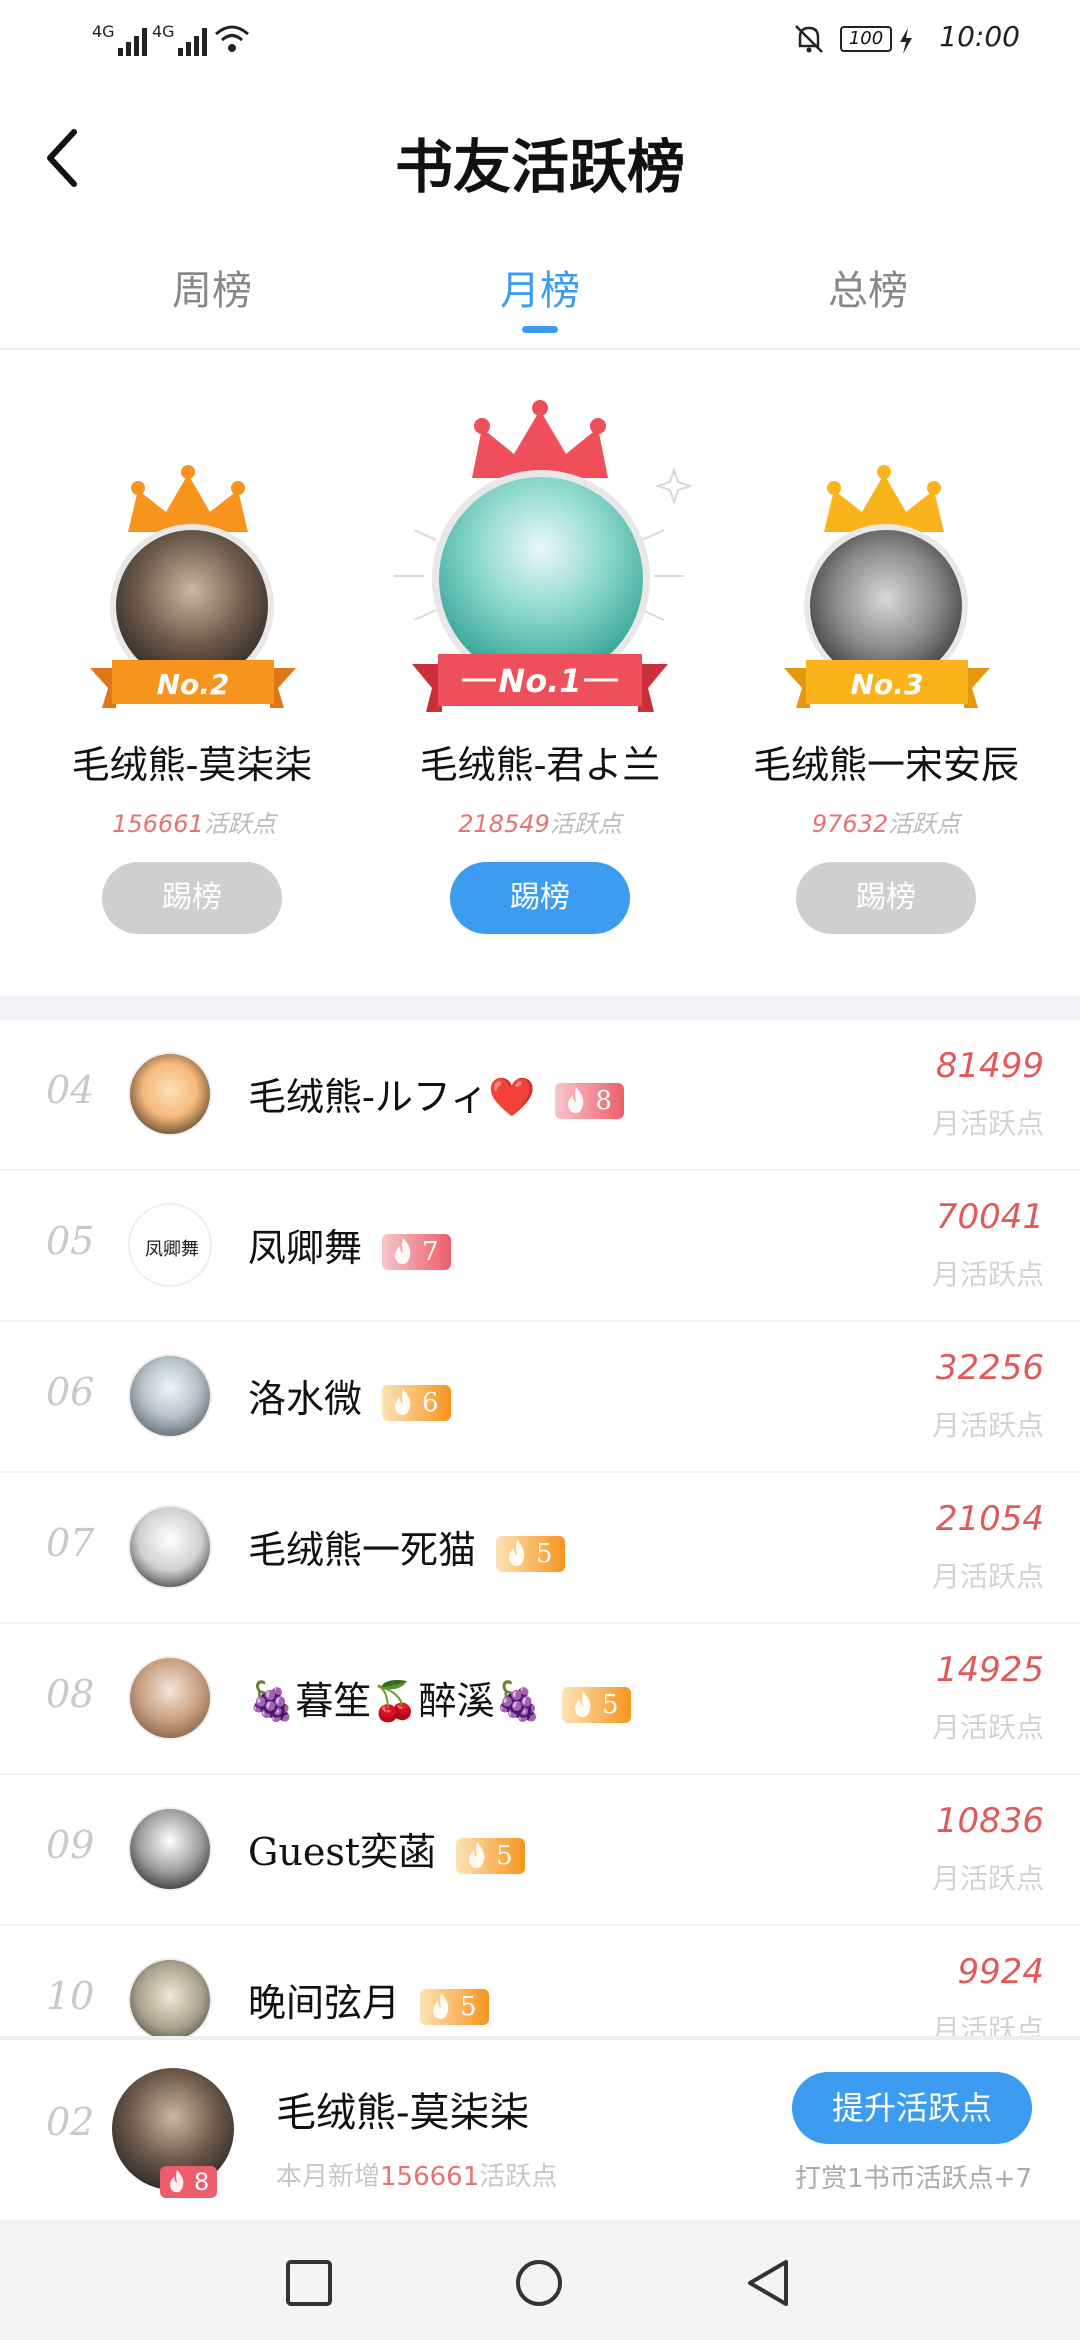  I want to click on points-value: 156661, so click(158, 824).